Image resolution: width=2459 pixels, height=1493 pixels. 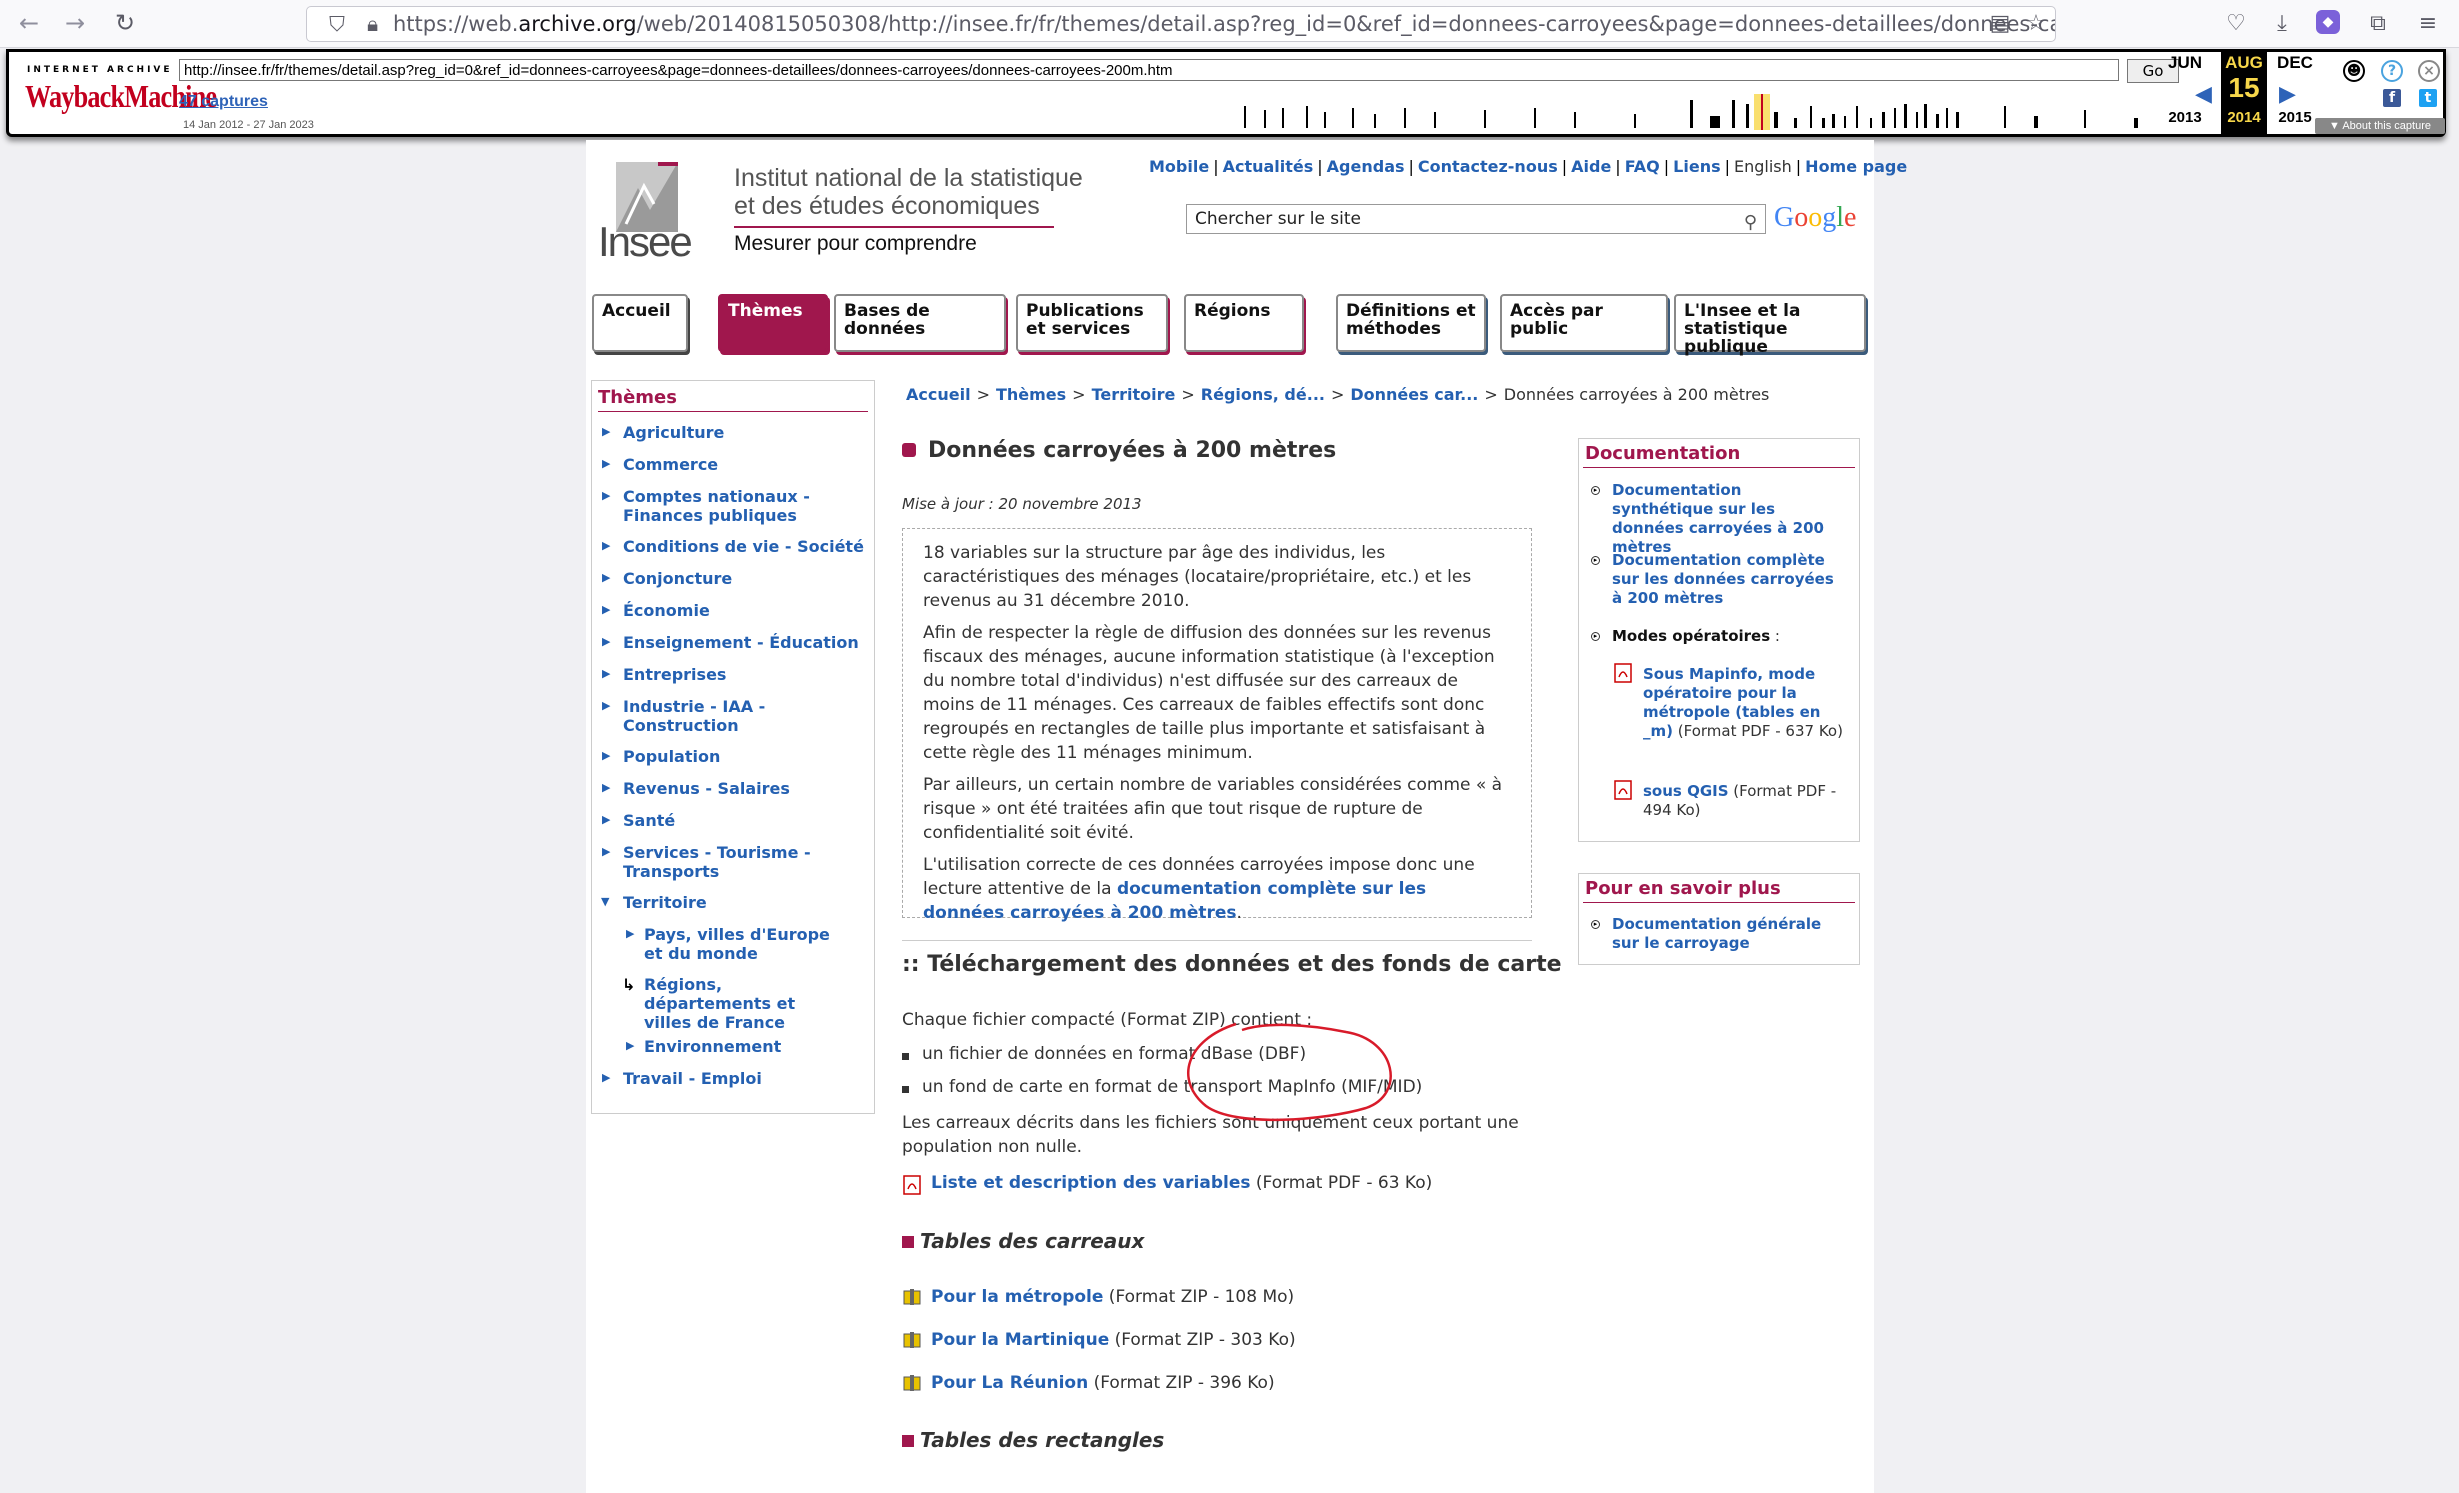 I want to click on intro-p4-end: ., so click(x=1239, y=913).